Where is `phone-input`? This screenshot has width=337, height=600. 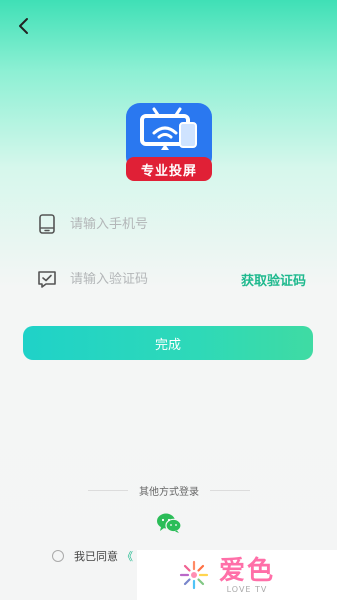
phone-input is located at coordinates (188, 224).